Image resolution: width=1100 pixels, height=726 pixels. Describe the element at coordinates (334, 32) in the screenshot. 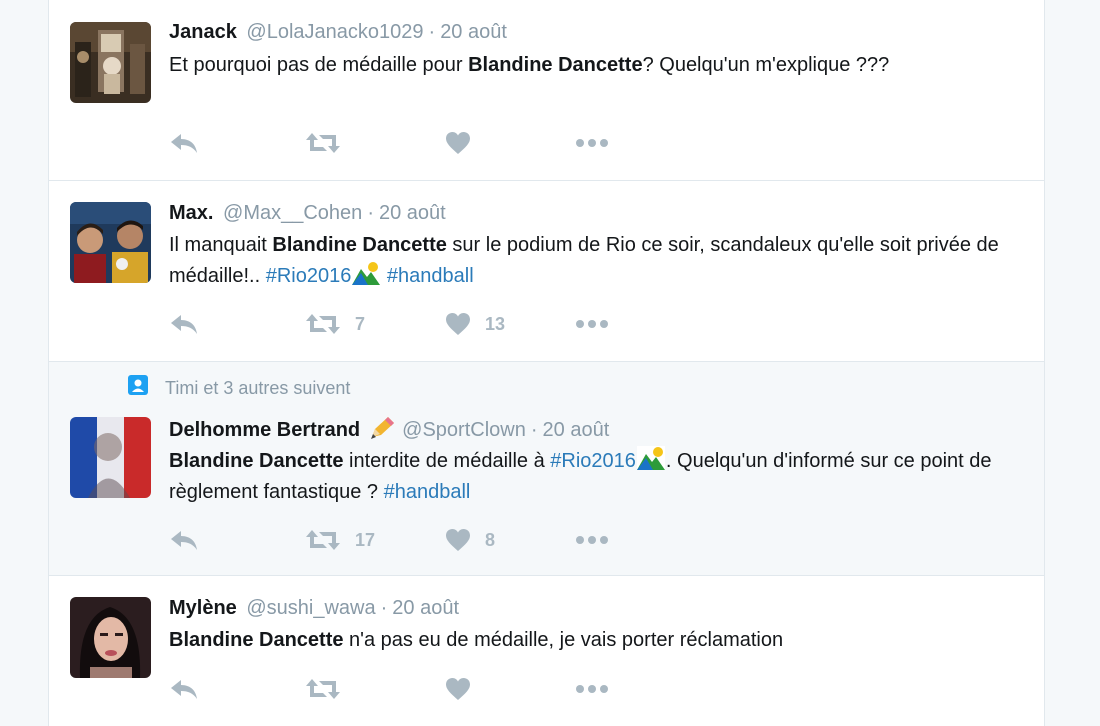

I see `author-handle: @LolaJanacko1029` at that location.